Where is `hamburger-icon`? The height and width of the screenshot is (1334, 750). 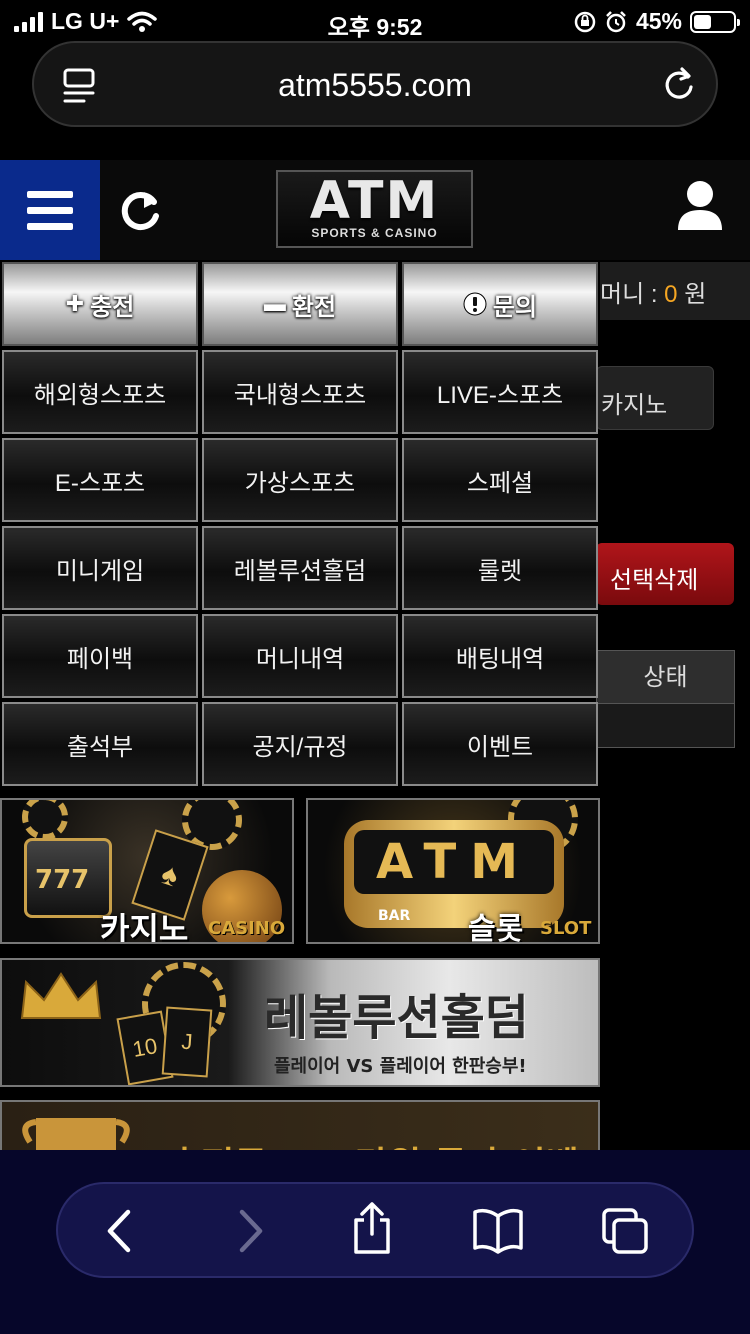
hamburger-icon is located at coordinates (50, 194).